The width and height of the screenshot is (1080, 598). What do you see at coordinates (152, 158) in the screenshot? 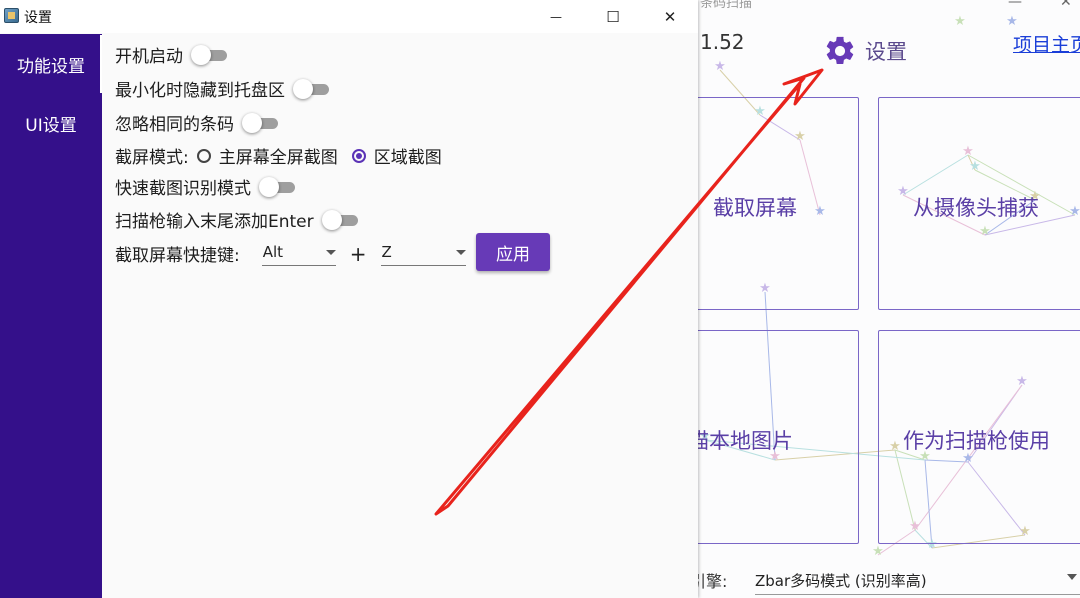
I see `screenshot-mode-label: 截屏模式:` at bounding box center [152, 158].